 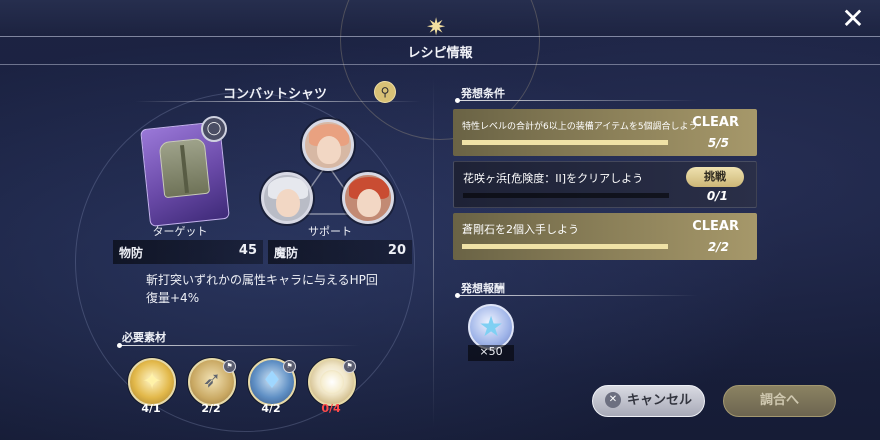 I want to click on effect-description: 斬打突いずれかの属性キャラに与えるHP回 復量+4%, so click(x=271, y=289).